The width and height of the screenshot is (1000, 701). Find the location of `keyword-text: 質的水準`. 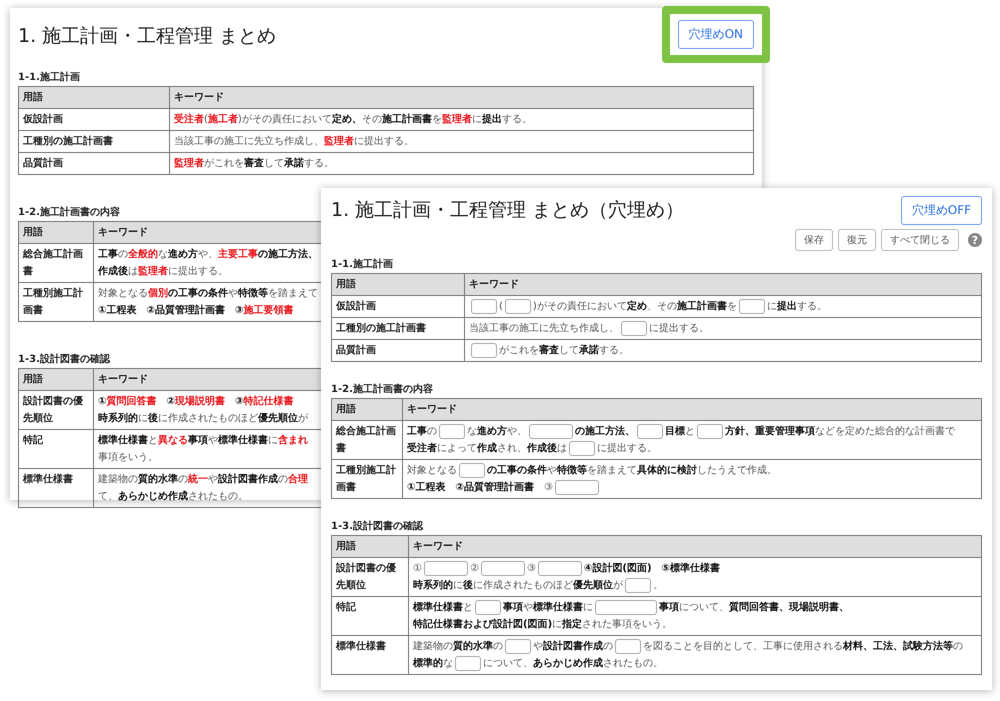

keyword-text: 質的水準 is located at coordinates (473, 646).